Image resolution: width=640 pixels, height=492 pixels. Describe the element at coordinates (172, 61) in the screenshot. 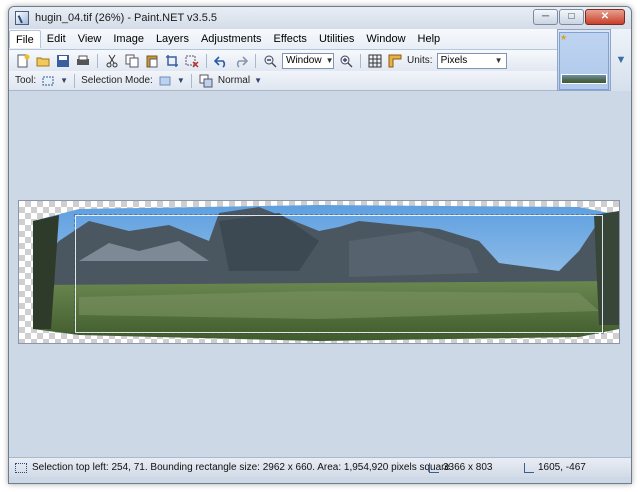

I see `crop-to-selection-icon` at that location.